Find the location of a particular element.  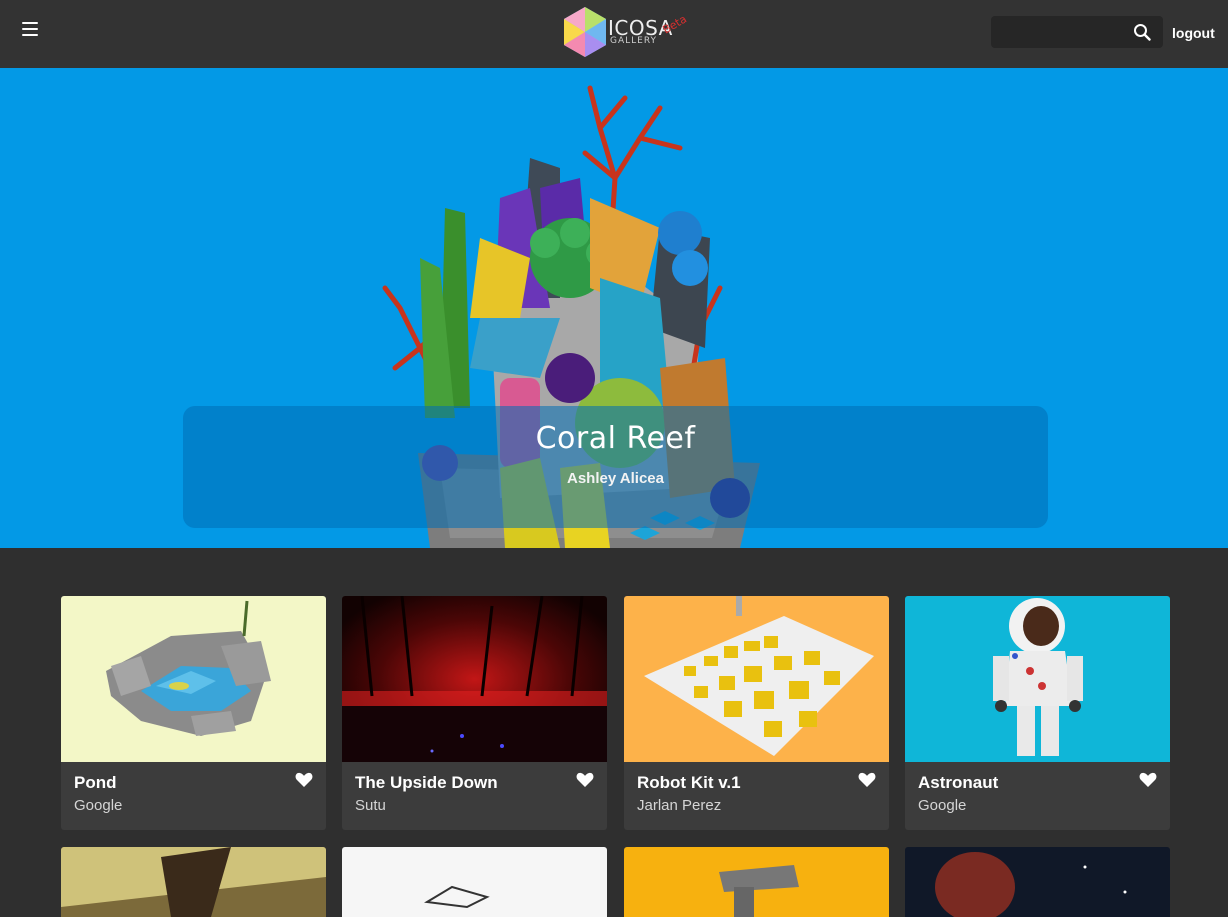

model-card: Pond Google is located at coordinates (193, 713).